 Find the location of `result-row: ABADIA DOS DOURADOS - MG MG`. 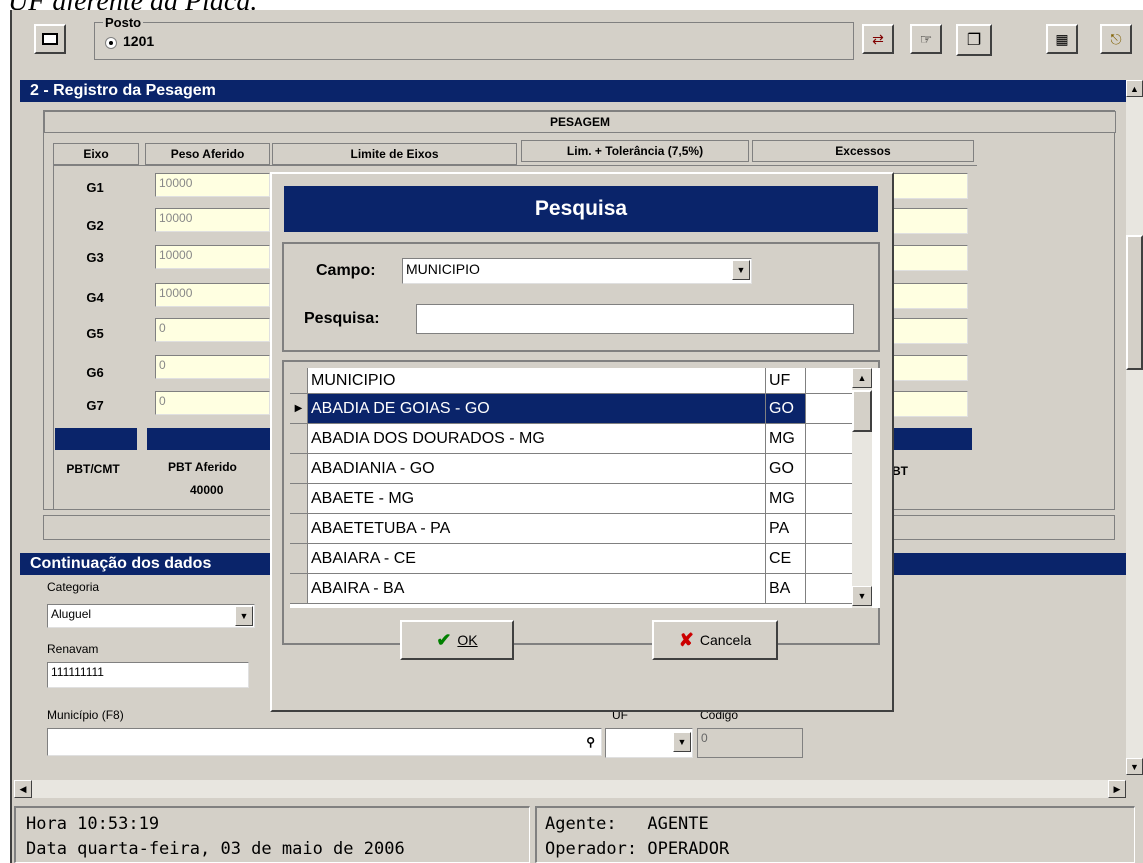

result-row: ABADIA DOS DOURADOS - MG MG is located at coordinates (571, 439).